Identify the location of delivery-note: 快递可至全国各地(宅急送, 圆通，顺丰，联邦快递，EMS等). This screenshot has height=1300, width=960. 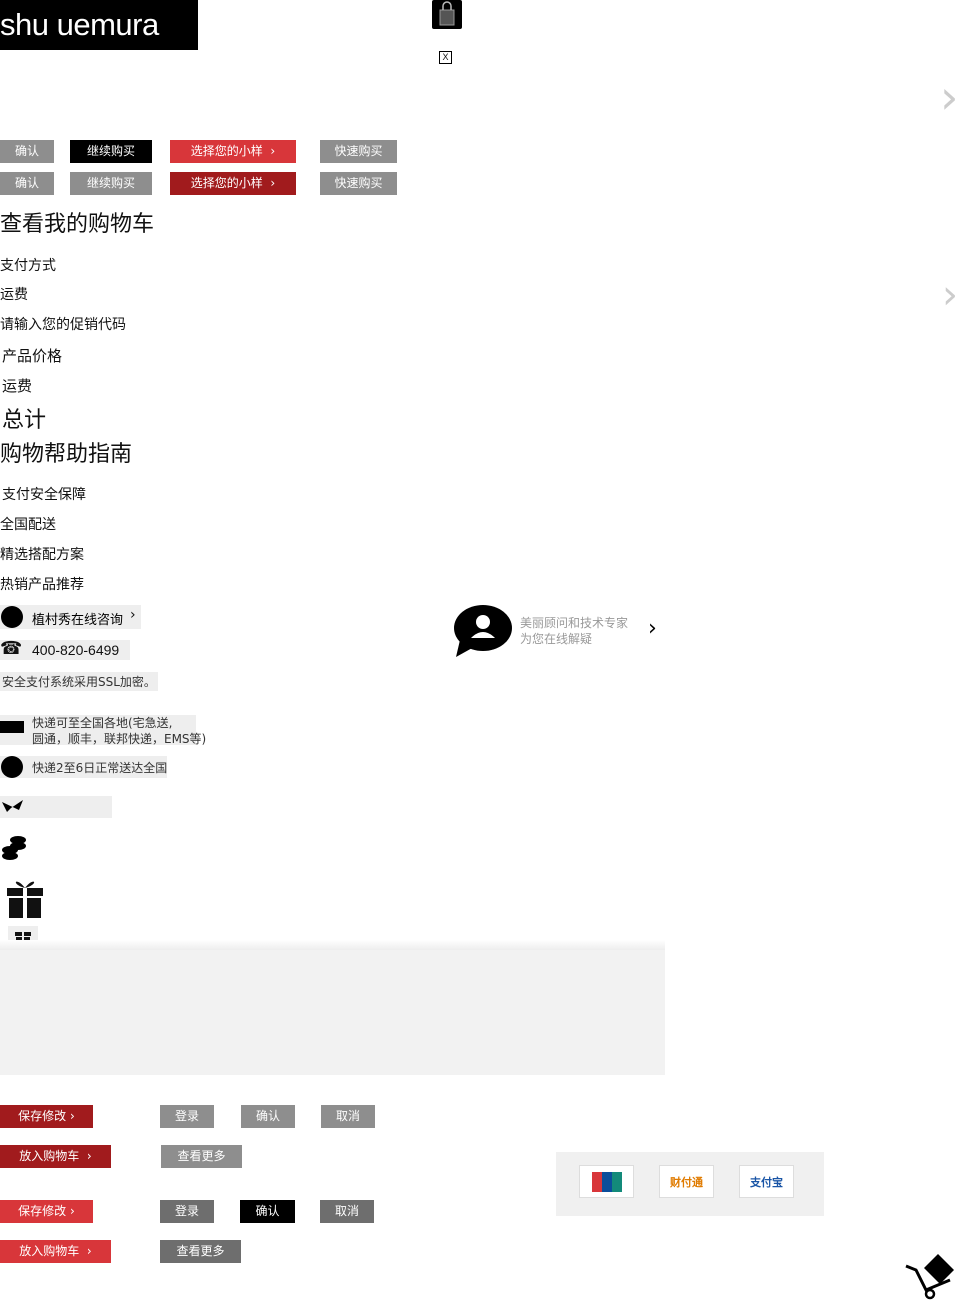
(103, 730).